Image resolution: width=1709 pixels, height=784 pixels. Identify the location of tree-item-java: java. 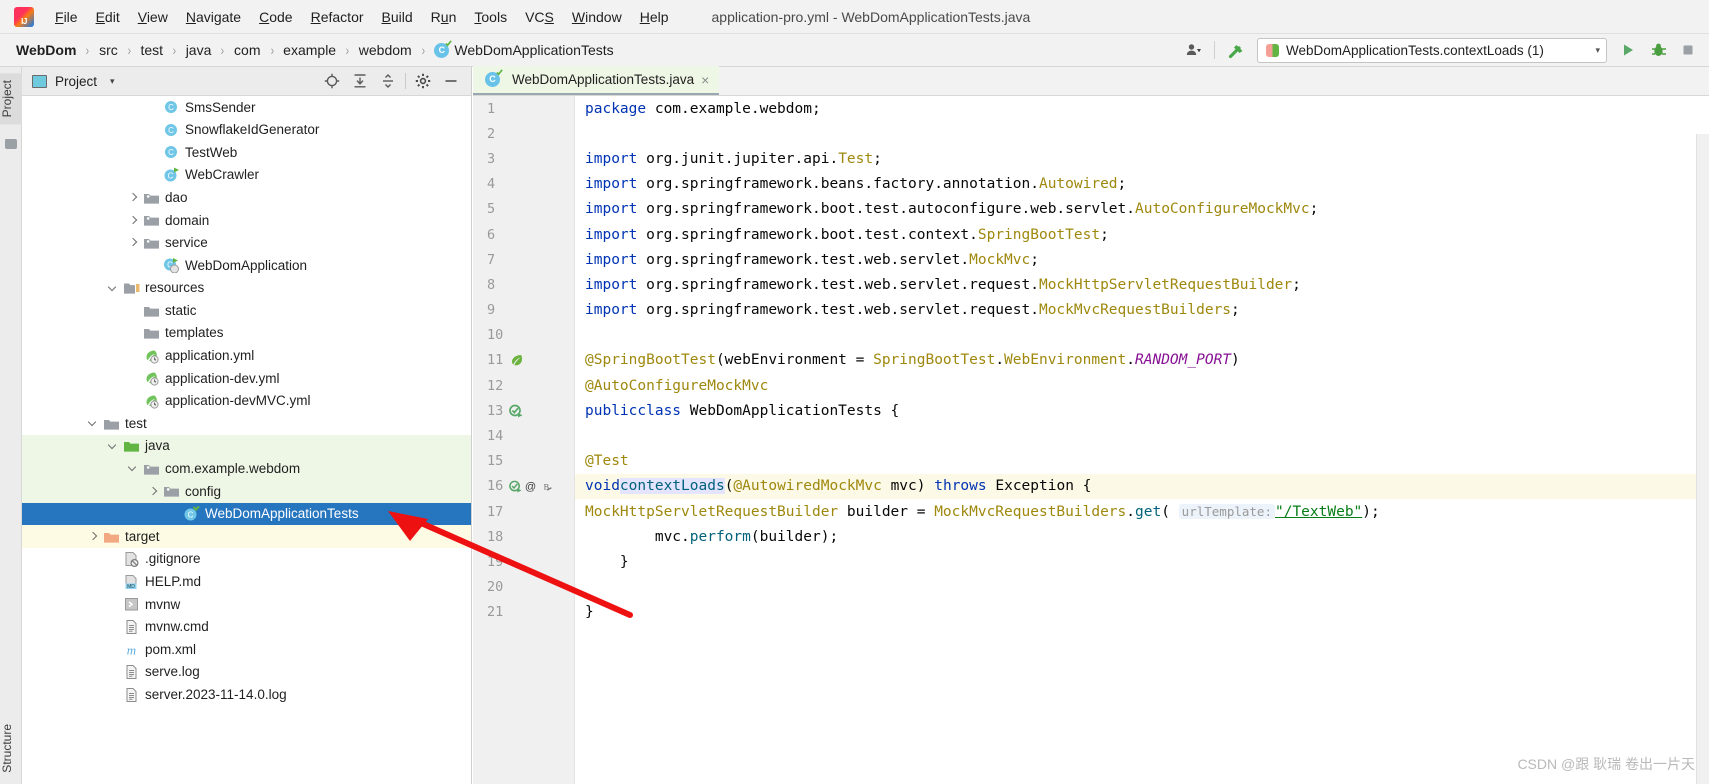
(246, 446).